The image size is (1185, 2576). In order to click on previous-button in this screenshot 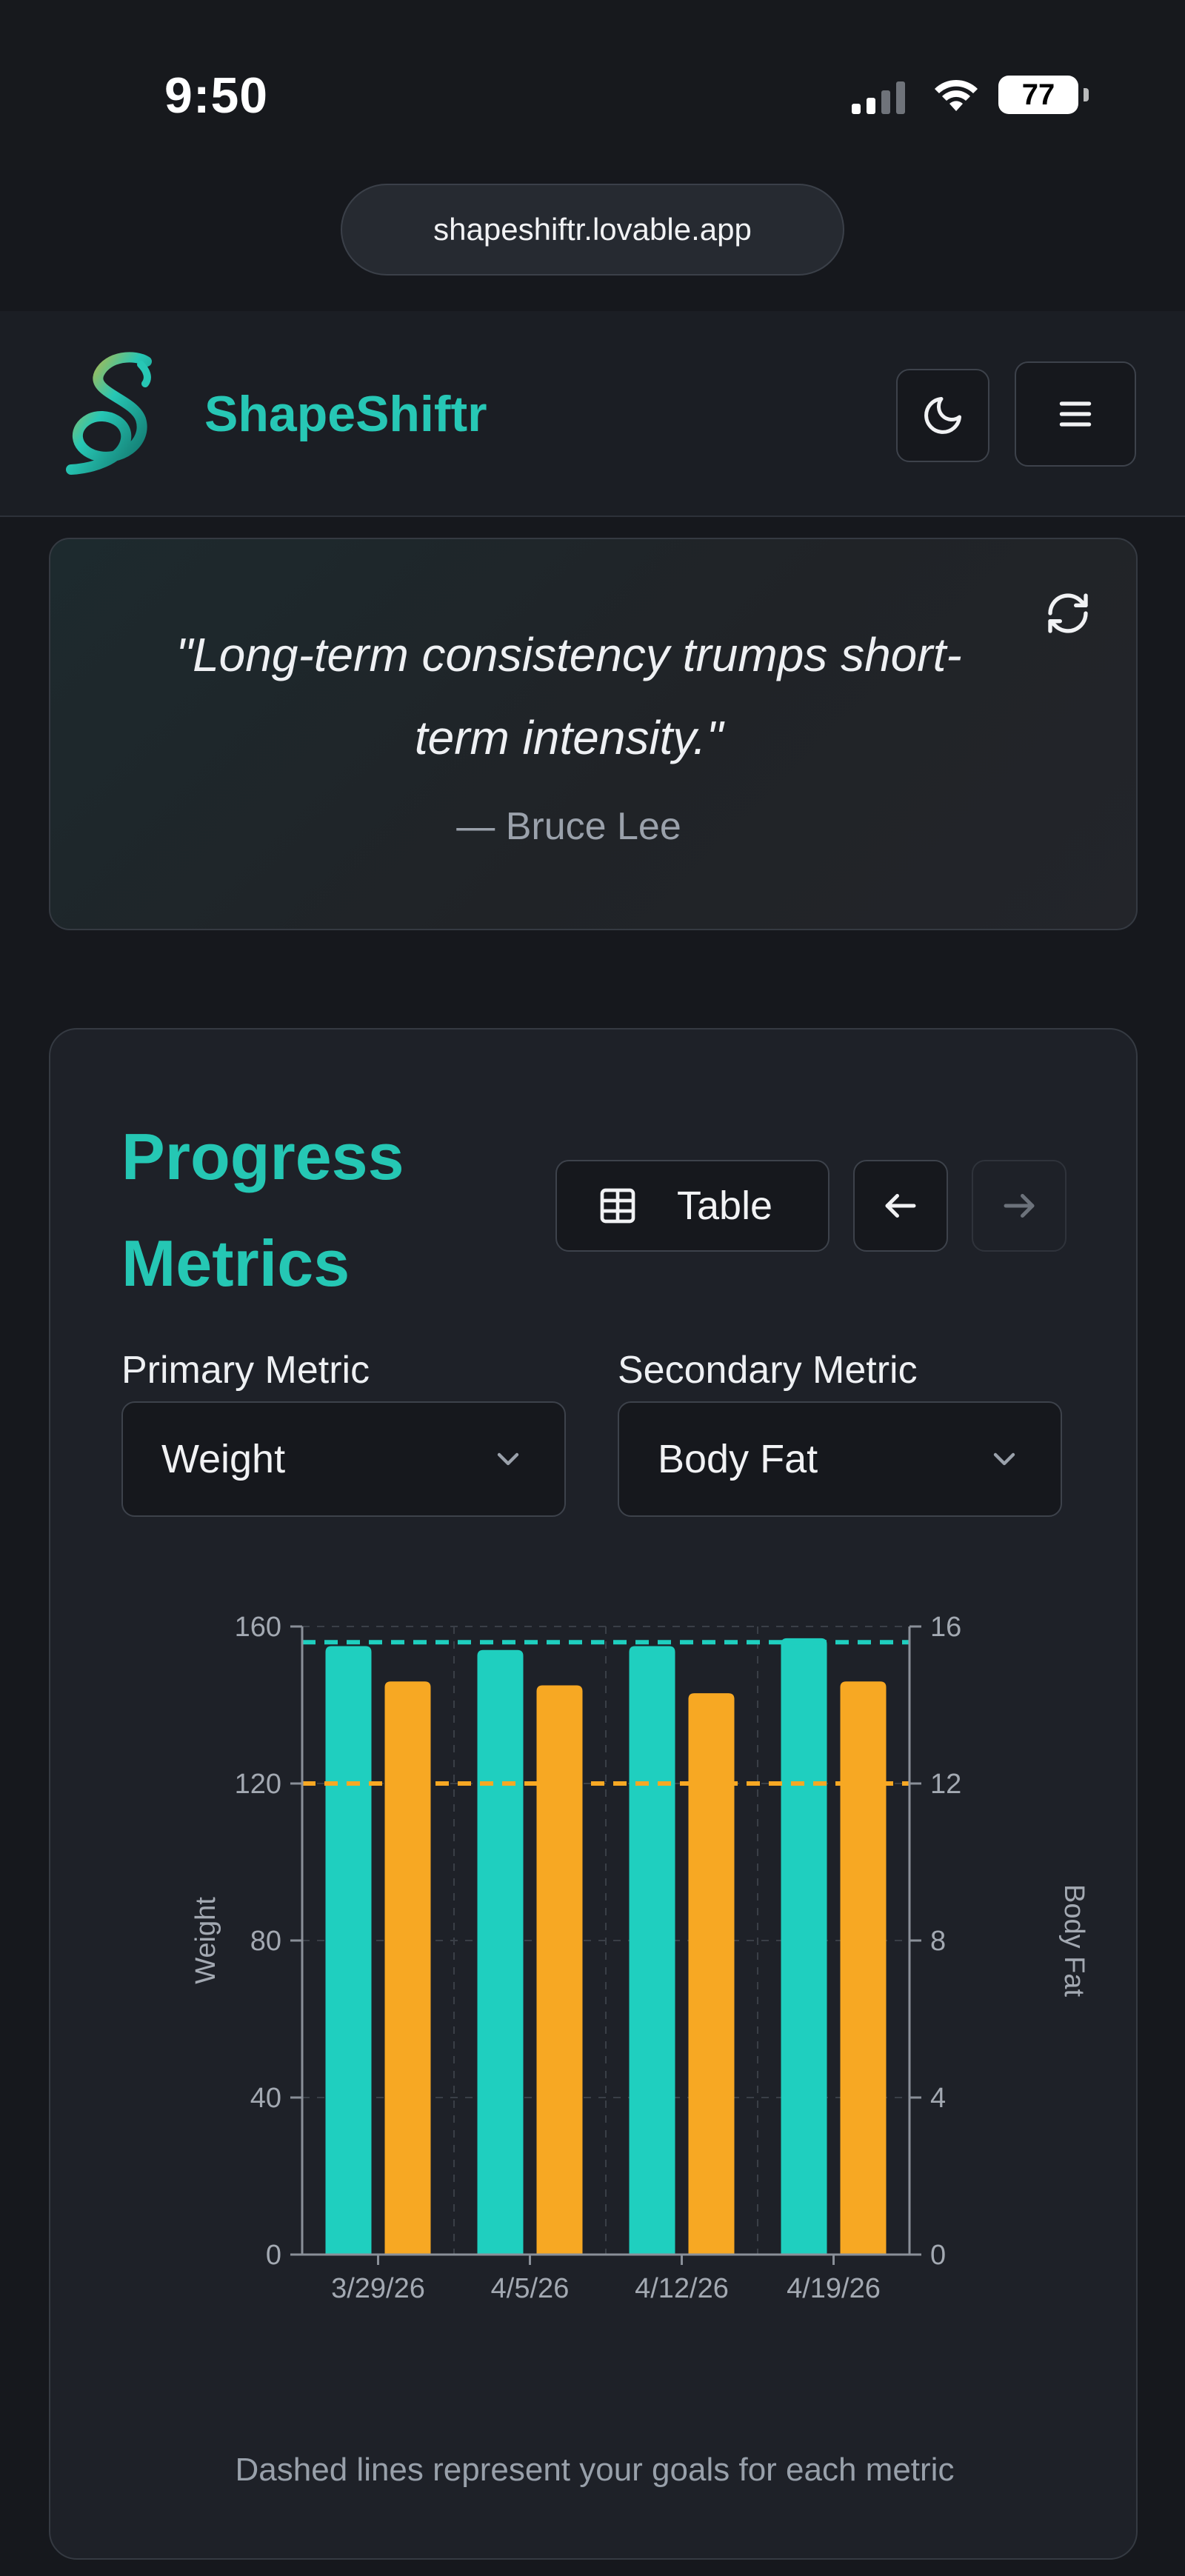, I will do `click(900, 1206)`.